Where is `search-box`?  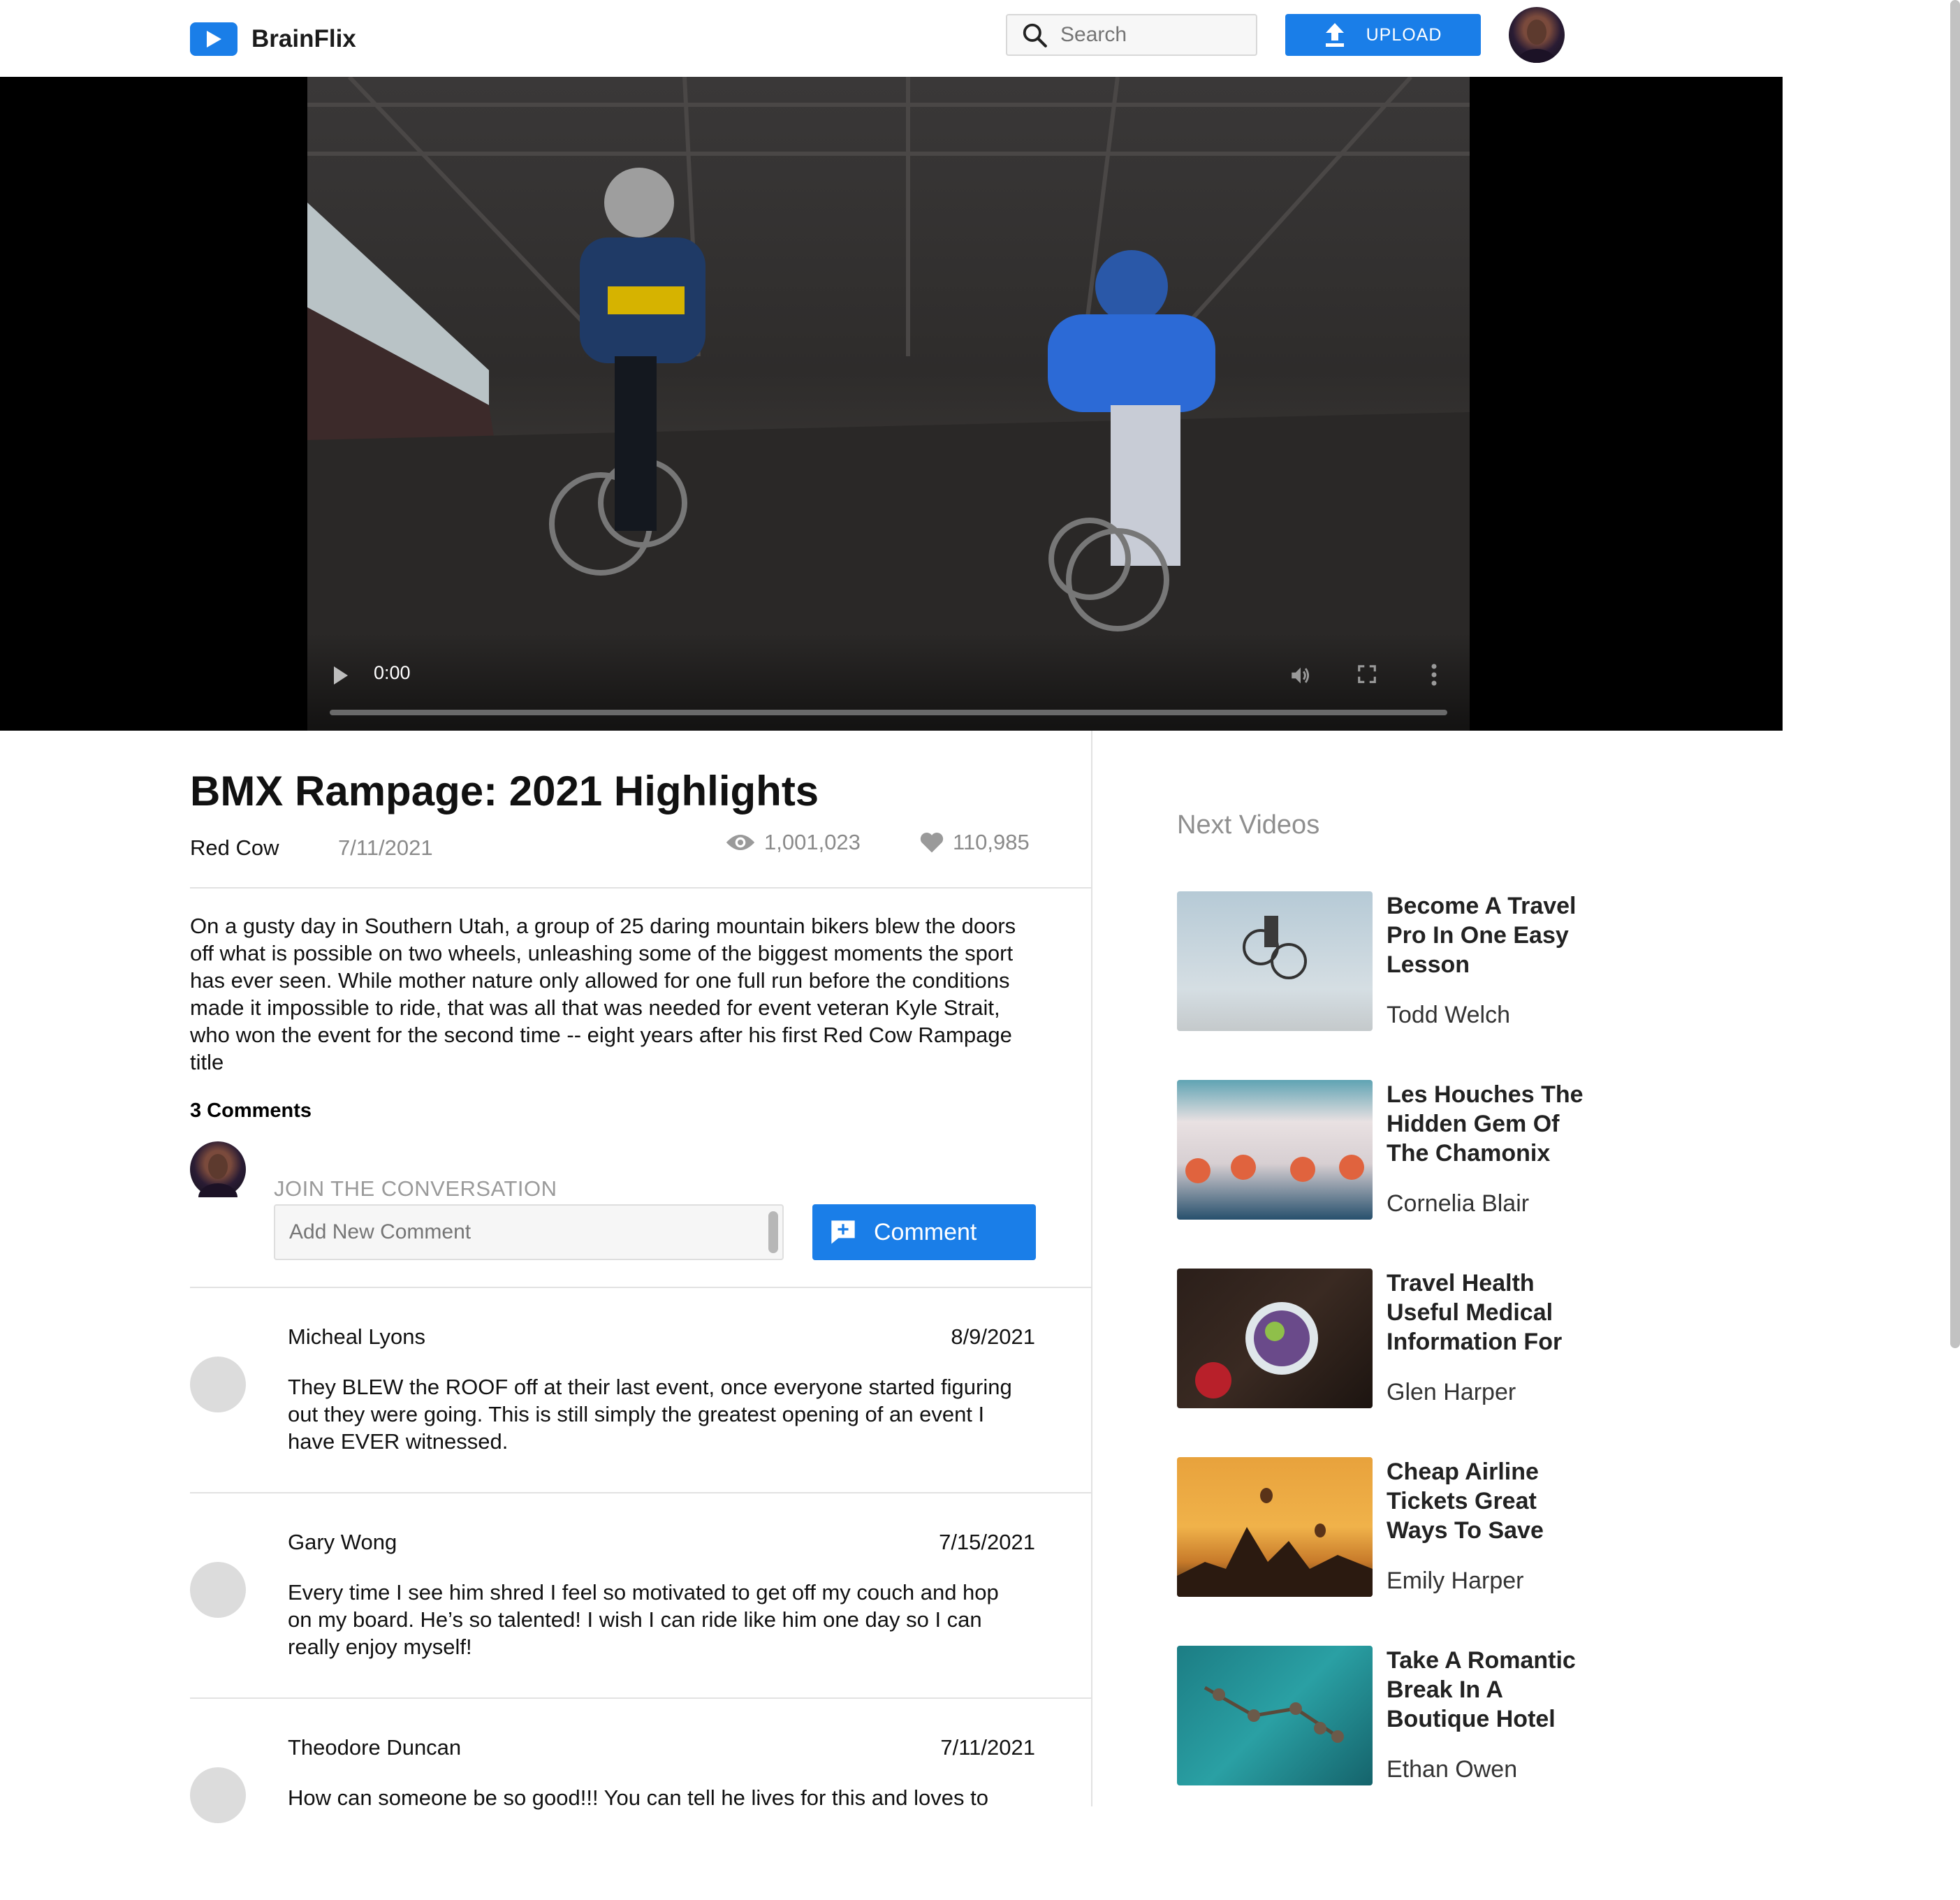
search-box is located at coordinates (1131, 35).